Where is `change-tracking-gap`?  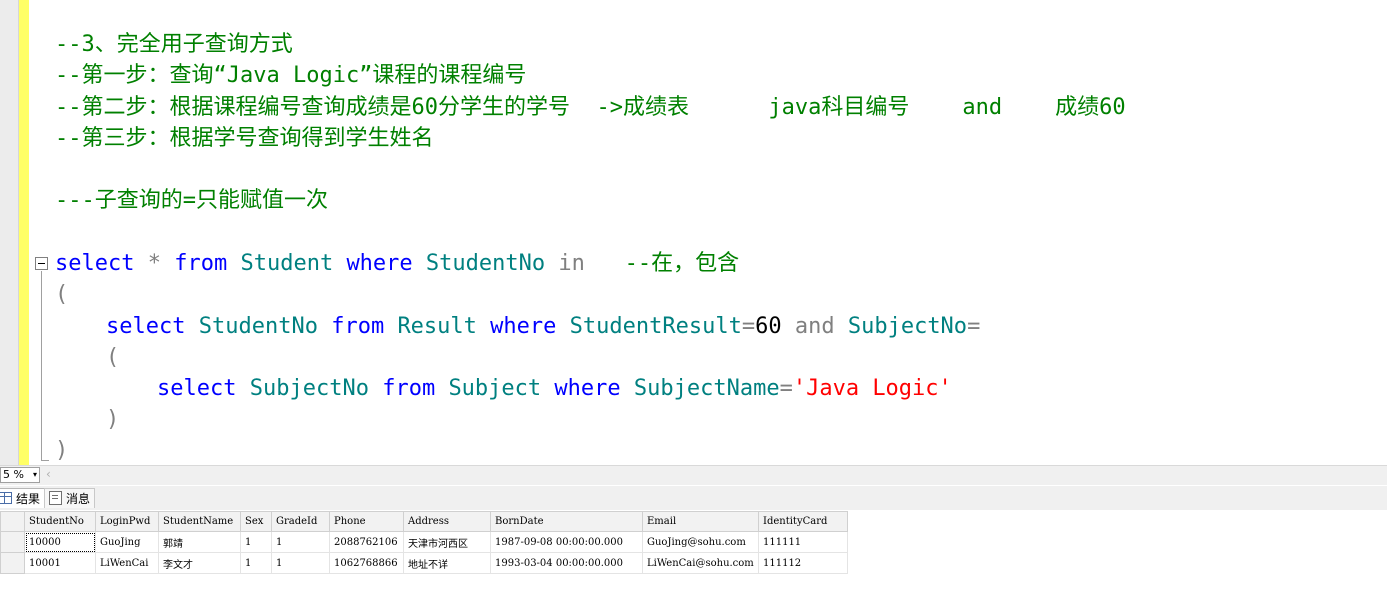
change-tracking-gap is located at coordinates (31, 232).